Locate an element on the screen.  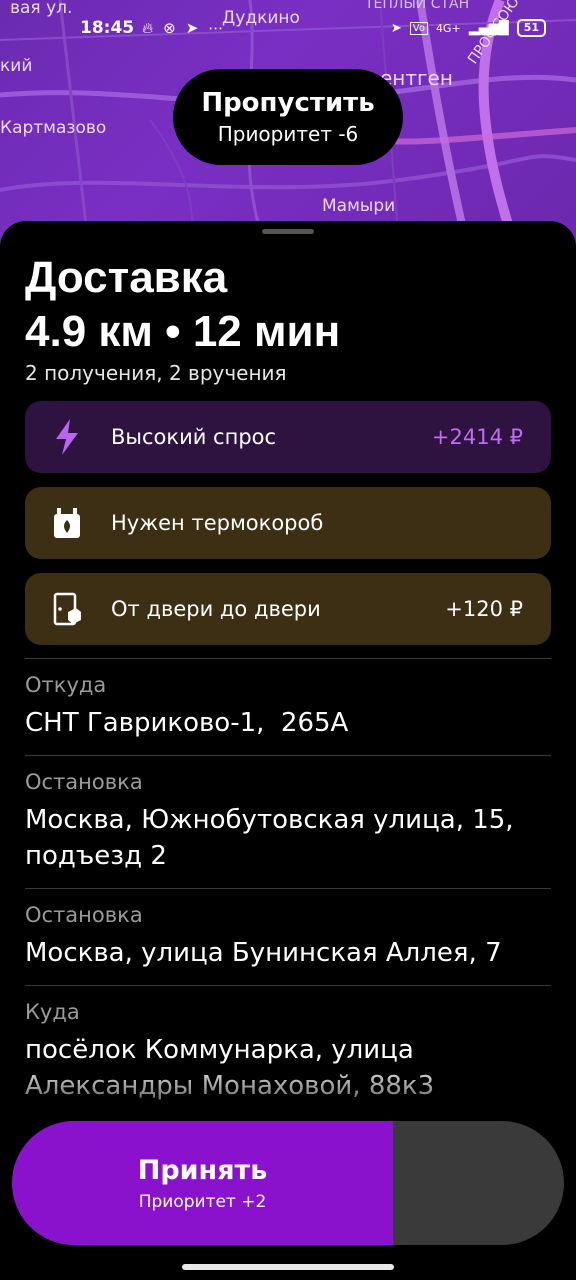
network-label: 4G+ is located at coordinates (448, 28).